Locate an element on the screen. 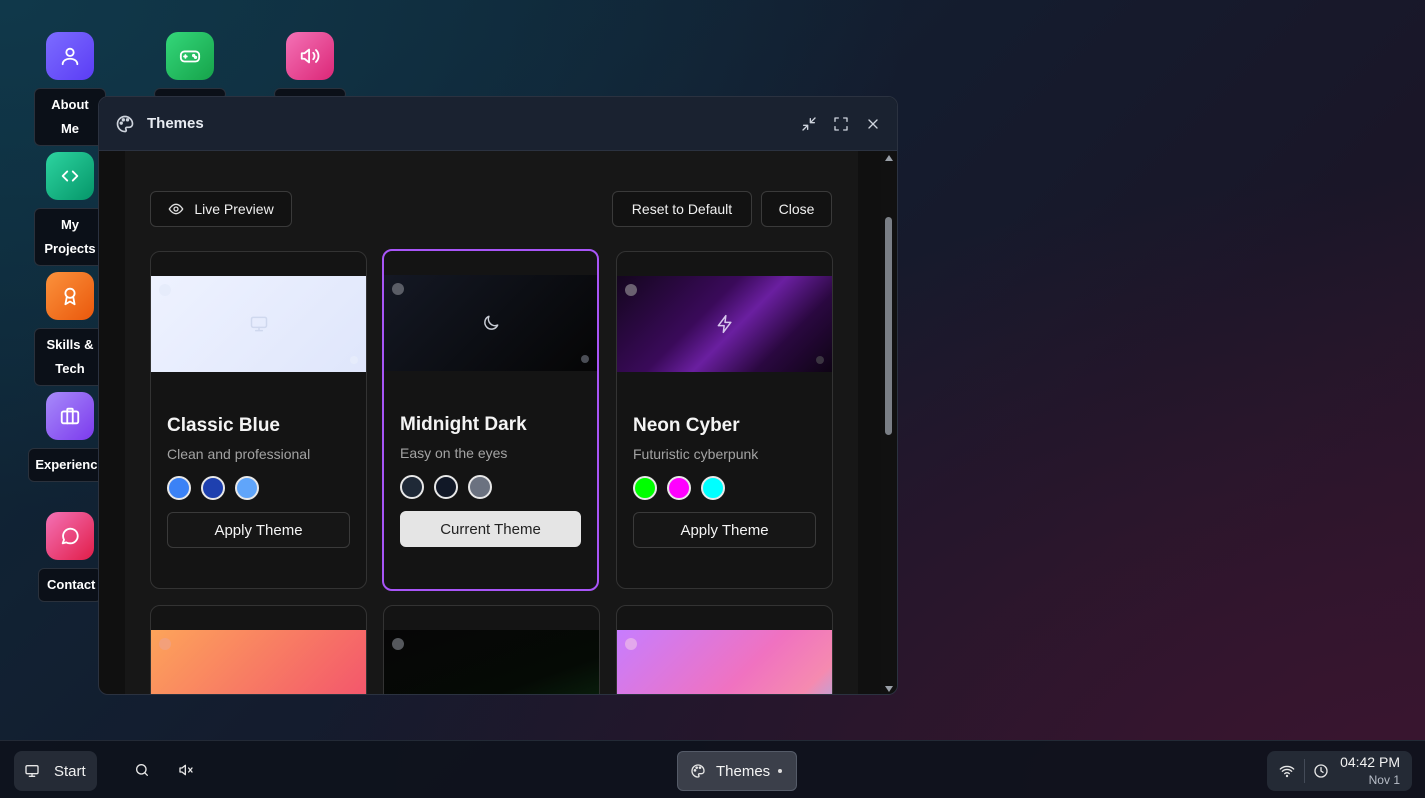 This screenshot has width=1425, height=798. desktop-label: Contact is located at coordinates (70, 585).